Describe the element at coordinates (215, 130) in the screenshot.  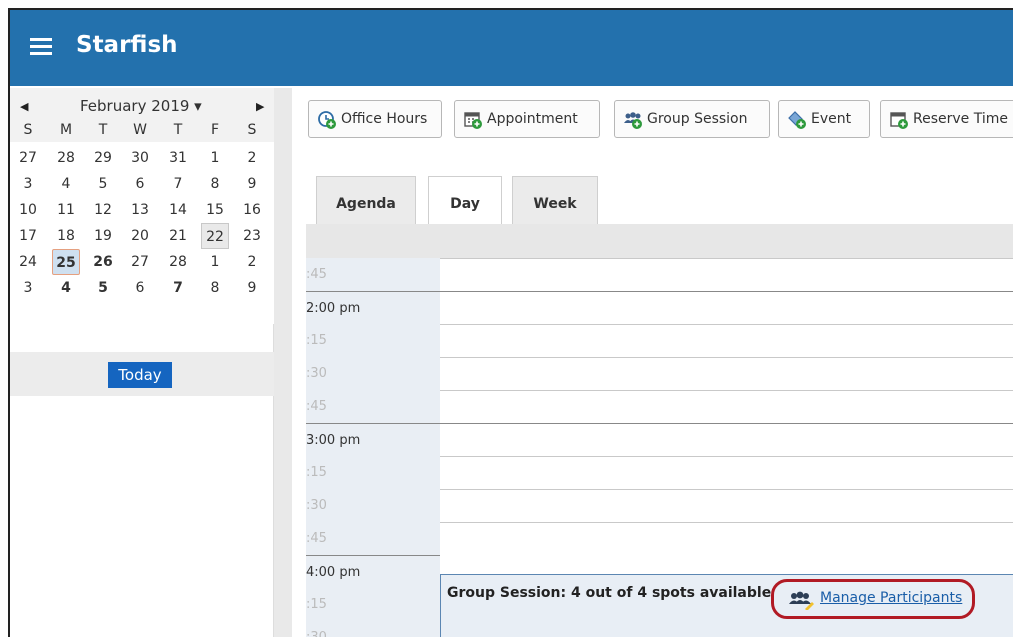
I see `weekday-label: F` at that location.